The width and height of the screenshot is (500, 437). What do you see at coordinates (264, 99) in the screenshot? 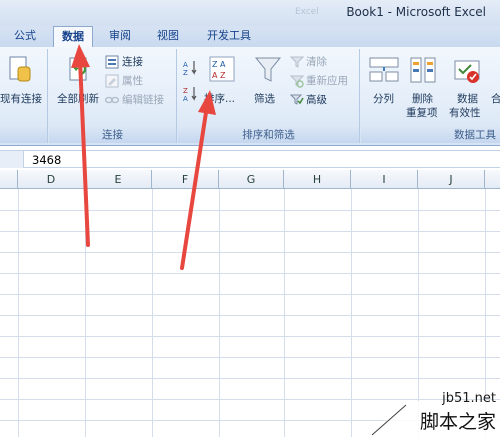
I see `filter-label: 筛选` at bounding box center [264, 99].